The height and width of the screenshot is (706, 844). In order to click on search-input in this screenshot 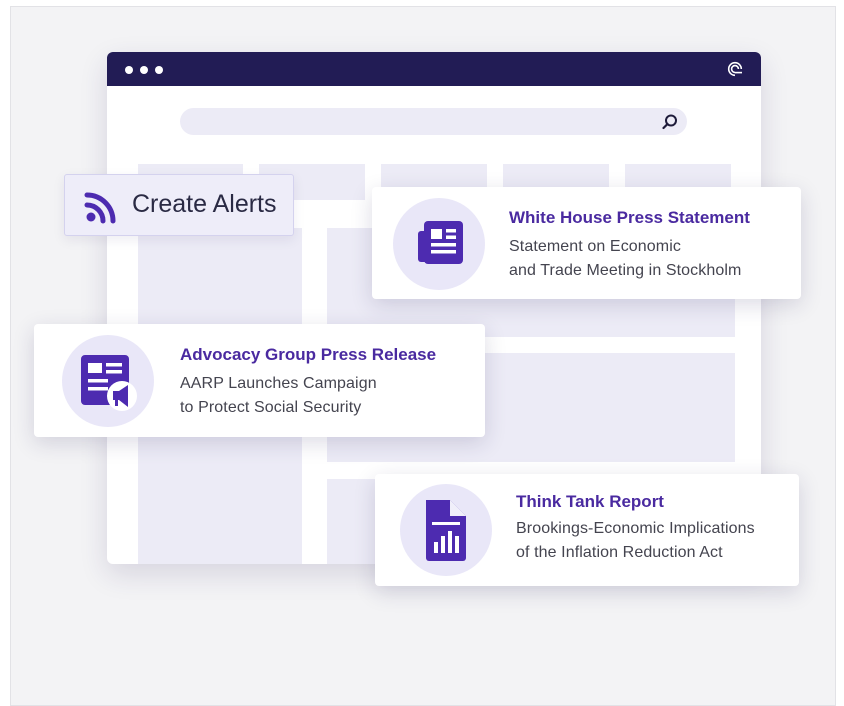, I will do `click(433, 121)`.